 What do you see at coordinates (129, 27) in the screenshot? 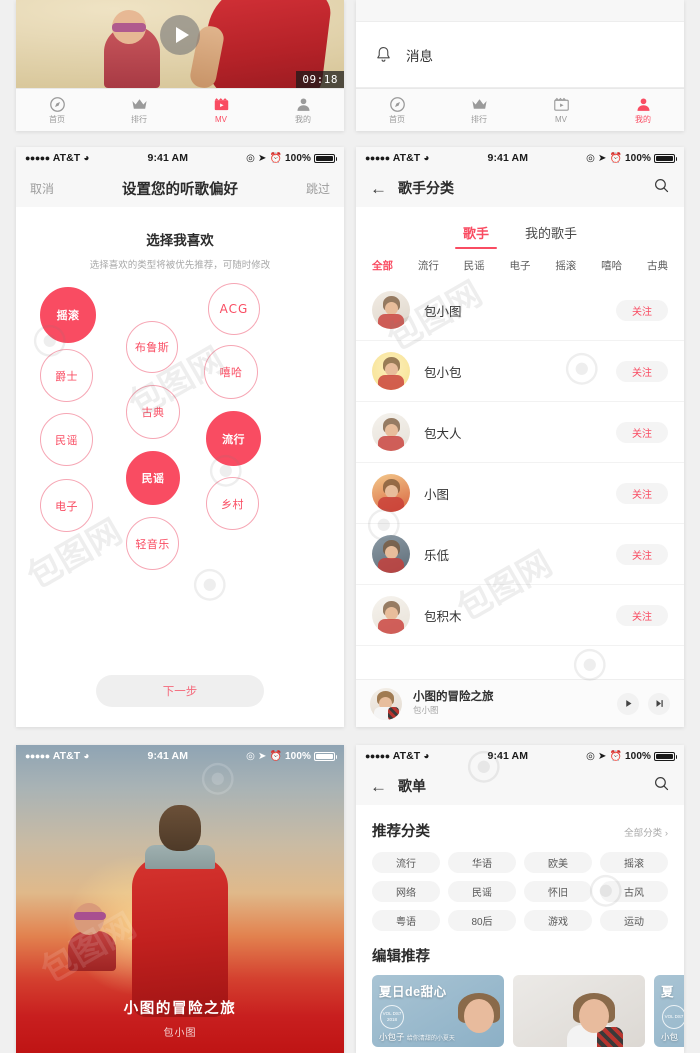
I see `mv-child-mask` at bounding box center [129, 27].